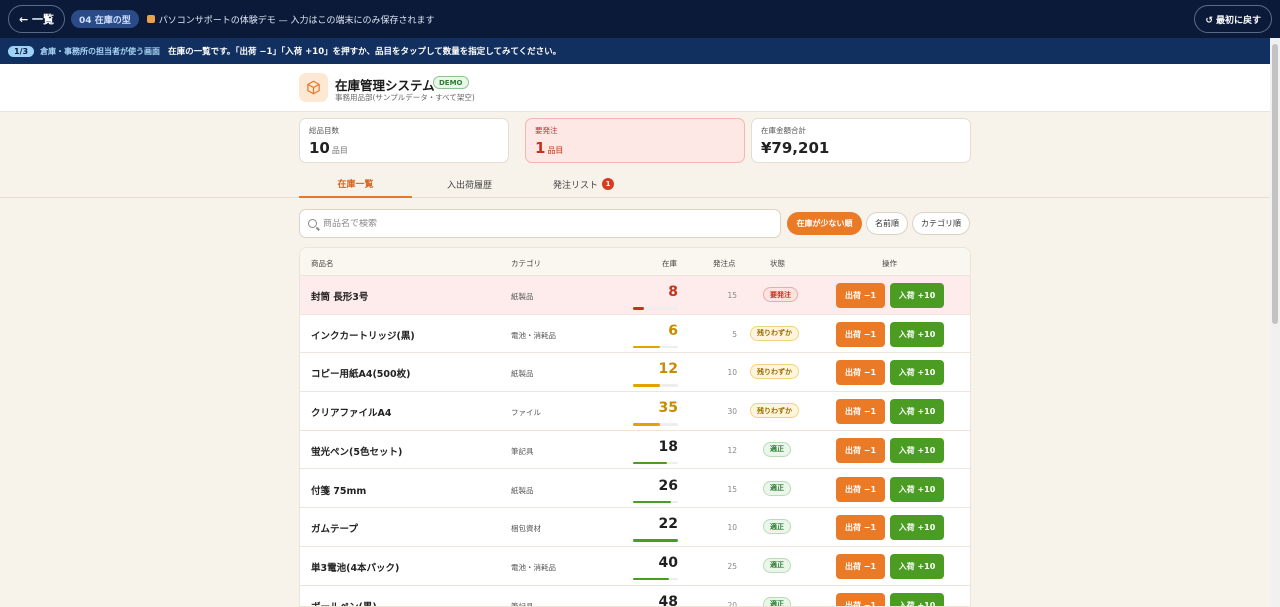 The height and width of the screenshot is (607, 1280). Describe the element at coordinates (668, 562) in the screenshot. I see `item-stock: 40` at that location.